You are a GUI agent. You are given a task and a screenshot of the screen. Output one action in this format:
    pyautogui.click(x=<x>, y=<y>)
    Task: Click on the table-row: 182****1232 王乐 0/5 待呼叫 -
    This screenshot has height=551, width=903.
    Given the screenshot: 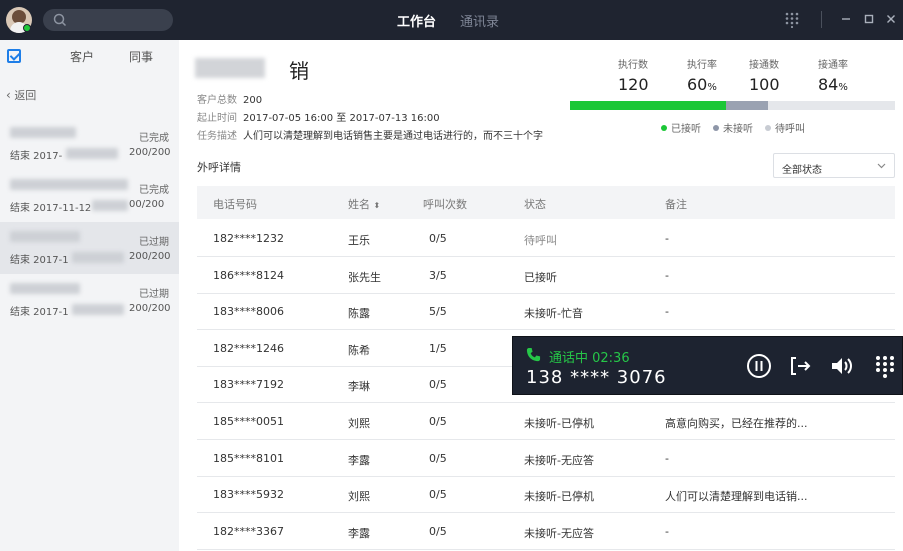 What is the action you would take?
    pyautogui.click(x=546, y=238)
    